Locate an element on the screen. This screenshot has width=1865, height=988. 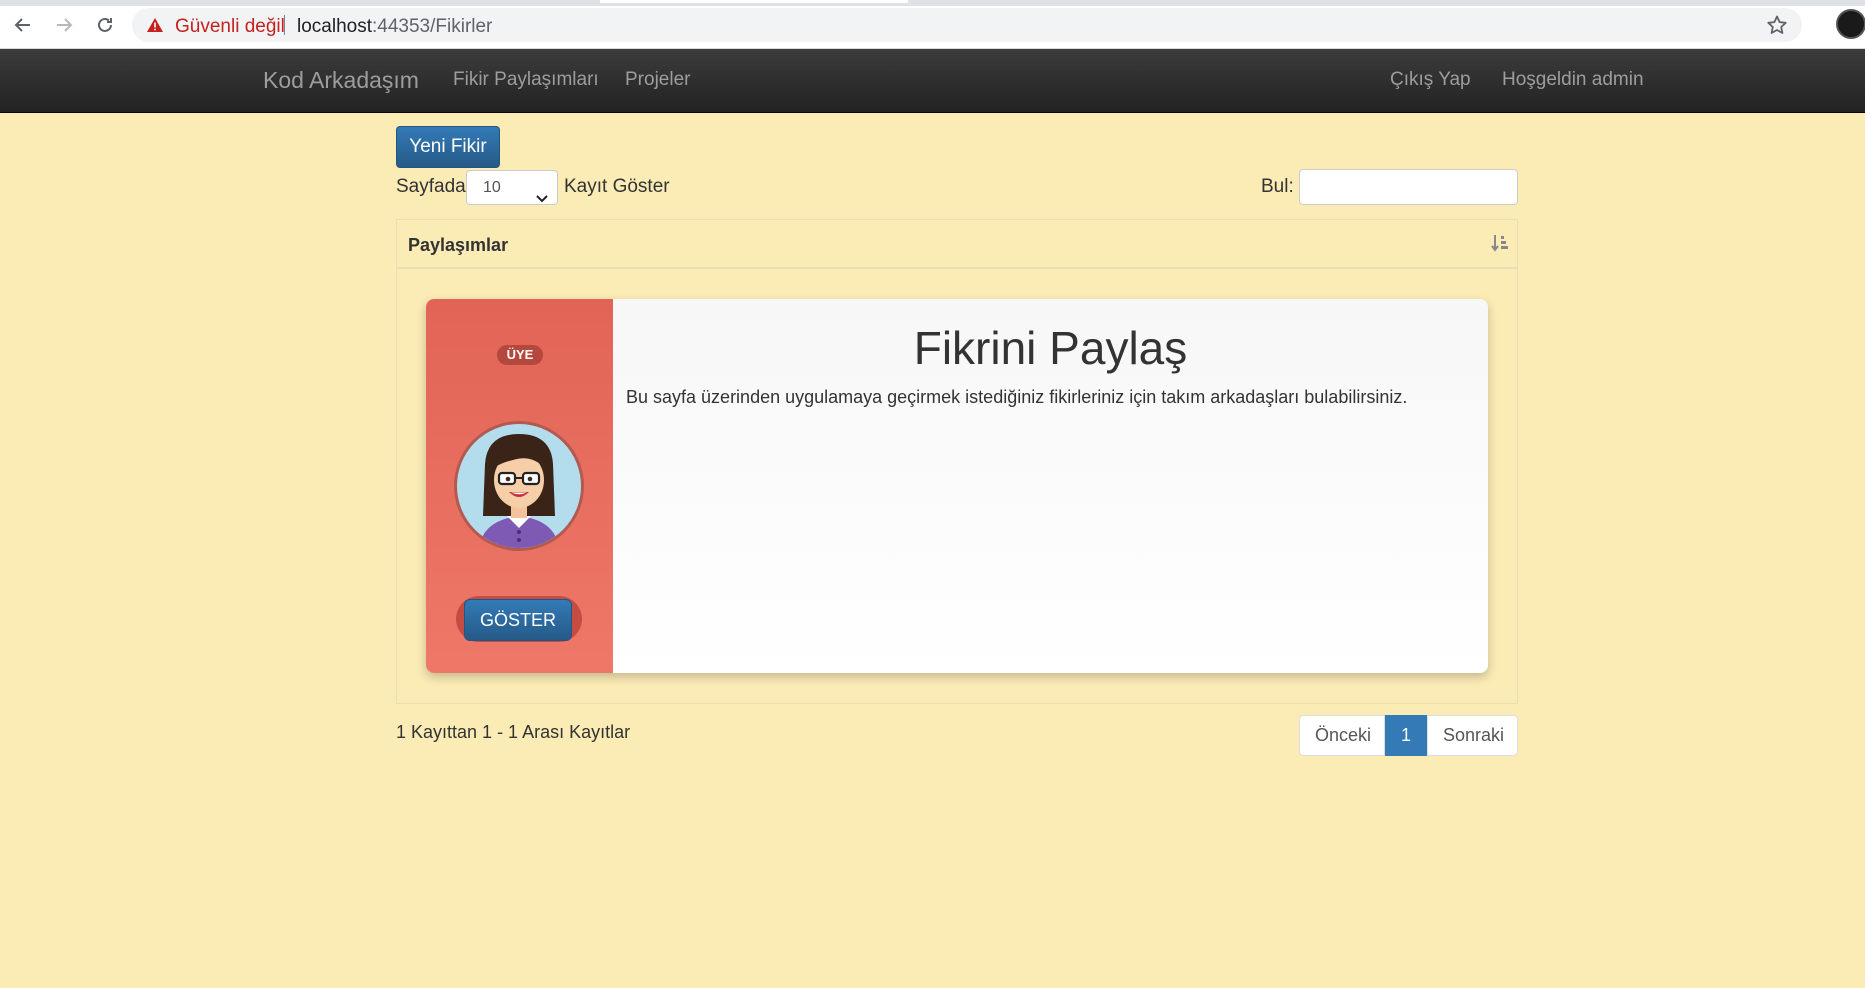
reload-icon is located at coordinates (105, 25).